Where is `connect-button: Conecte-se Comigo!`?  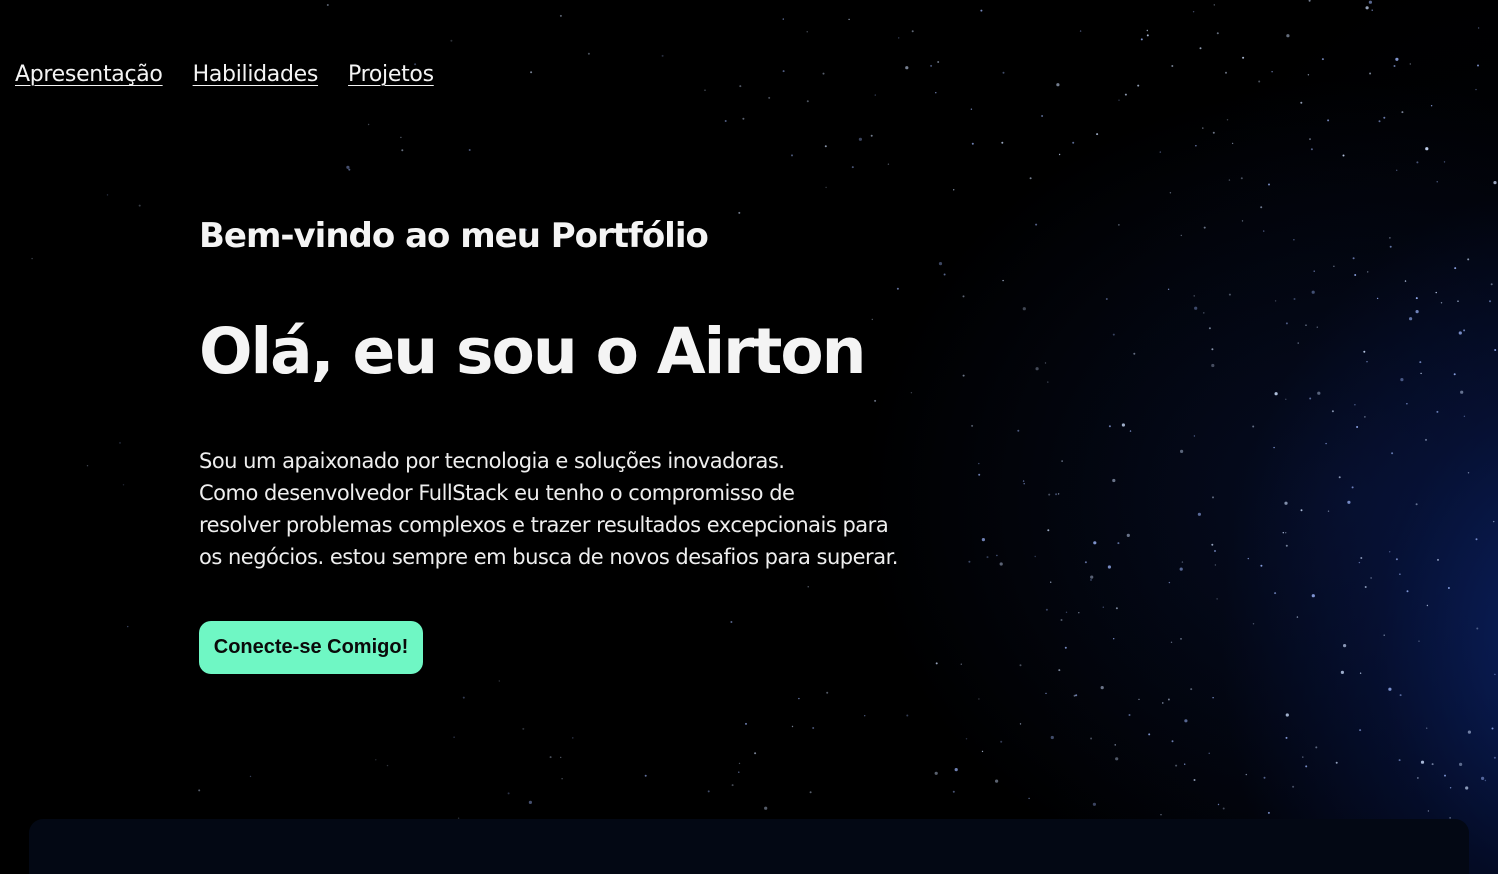
connect-button: Conecte-se Comigo! is located at coordinates (311, 647).